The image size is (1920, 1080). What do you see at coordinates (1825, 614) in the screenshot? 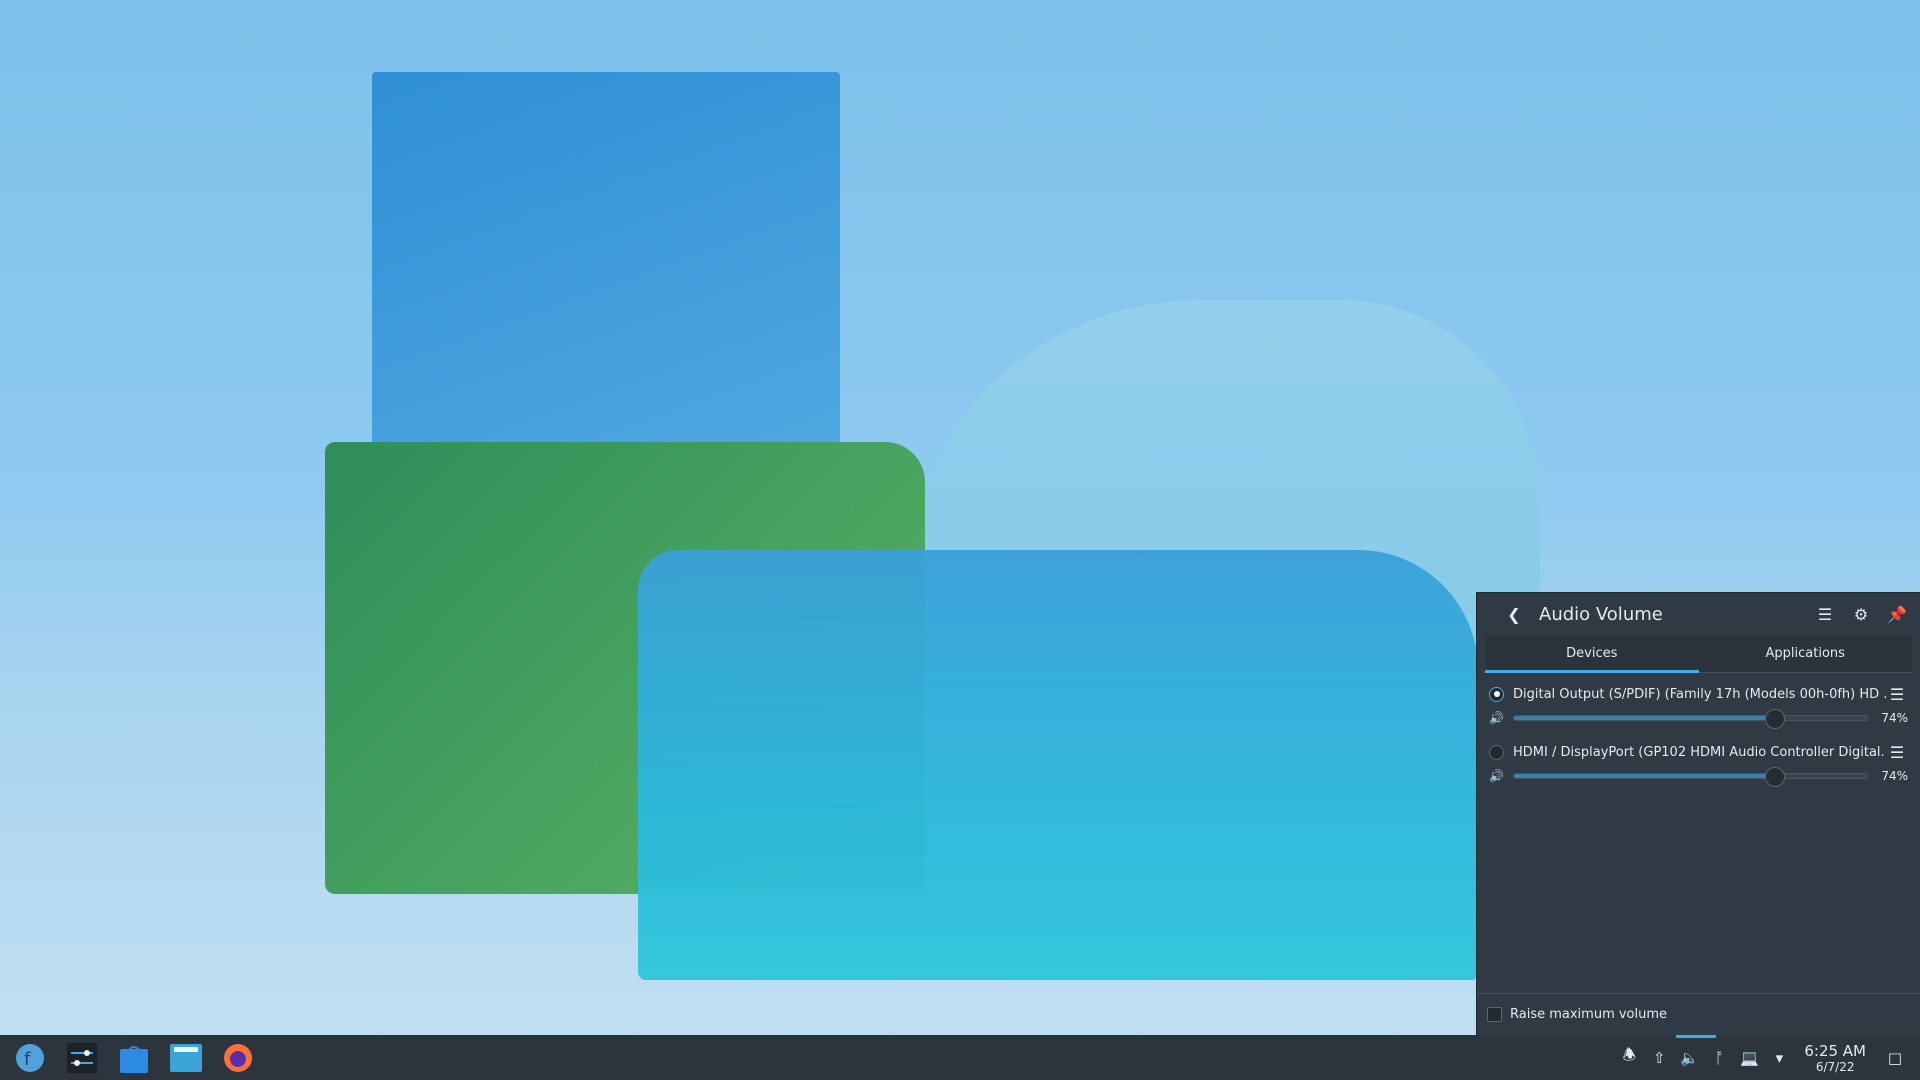
I see `menu-icon: ☰` at bounding box center [1825, 614].